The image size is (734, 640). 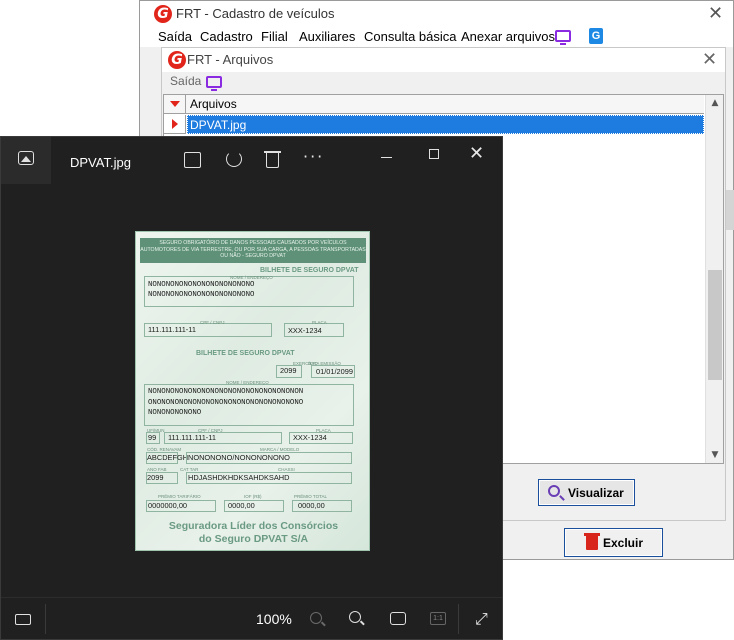 What do you see at coordinates (319, 322) in the screenshot?
I see `doc-label: PLACA` at bounding box center [319, 322].